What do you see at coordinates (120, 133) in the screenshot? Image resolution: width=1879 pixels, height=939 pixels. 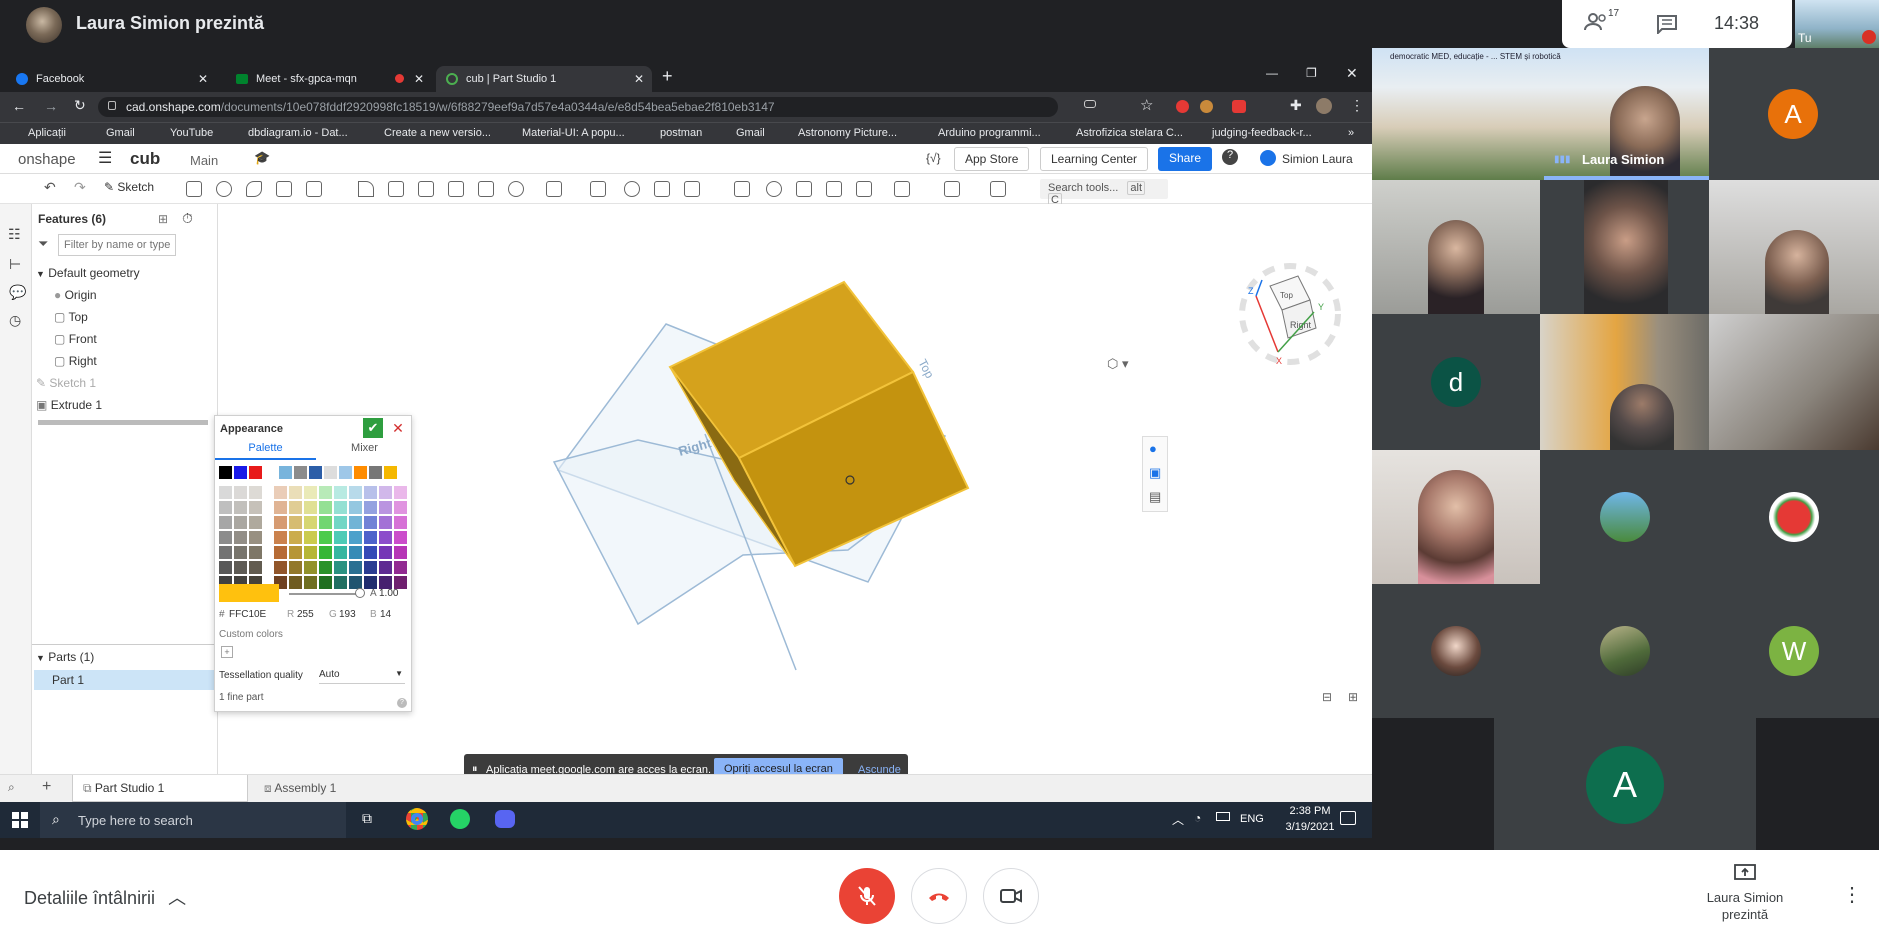 I see `bookmark-gmail: Gmail` at bounding box center [120, 133].